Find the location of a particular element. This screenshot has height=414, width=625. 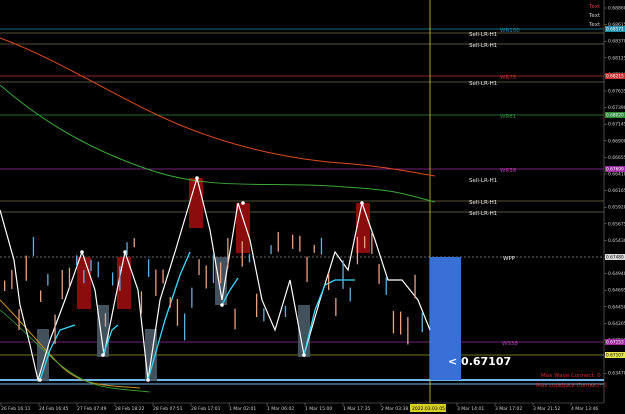

price-tag-text: 0.67107 is located at coordinates (615, 356).